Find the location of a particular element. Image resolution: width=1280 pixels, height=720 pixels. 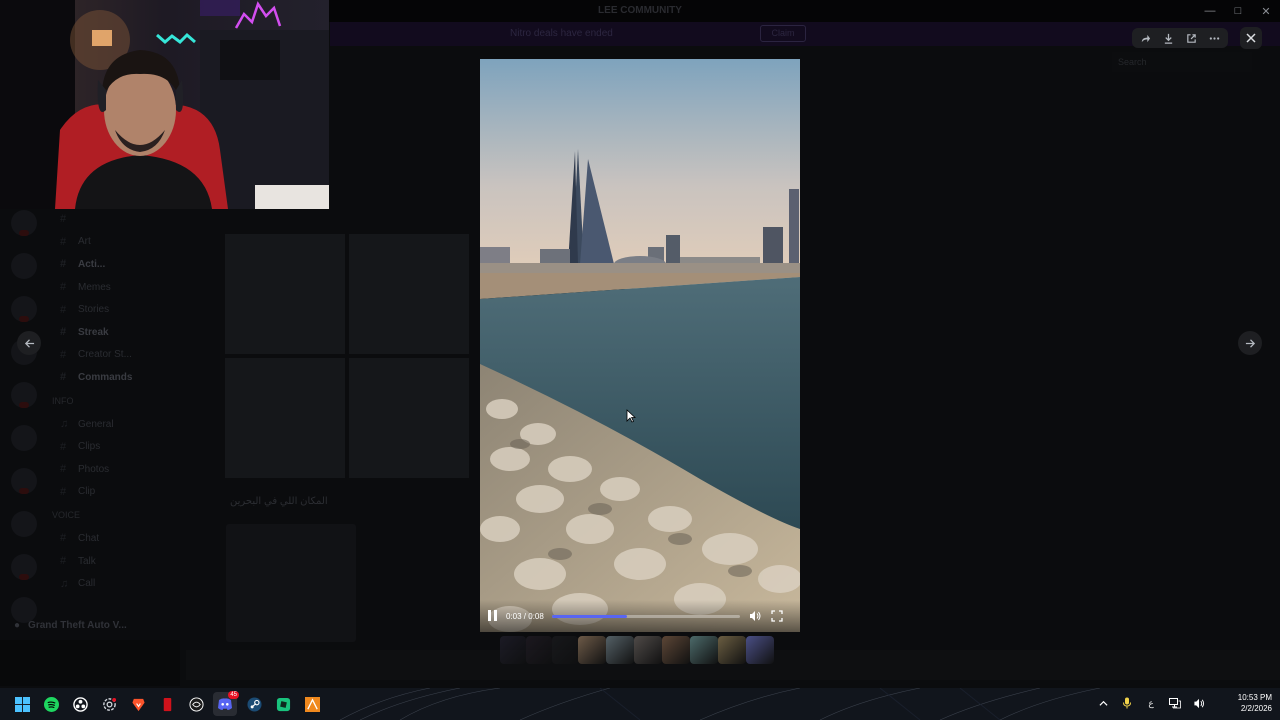

channel-item: # Art is located at coordinates (130, 242).